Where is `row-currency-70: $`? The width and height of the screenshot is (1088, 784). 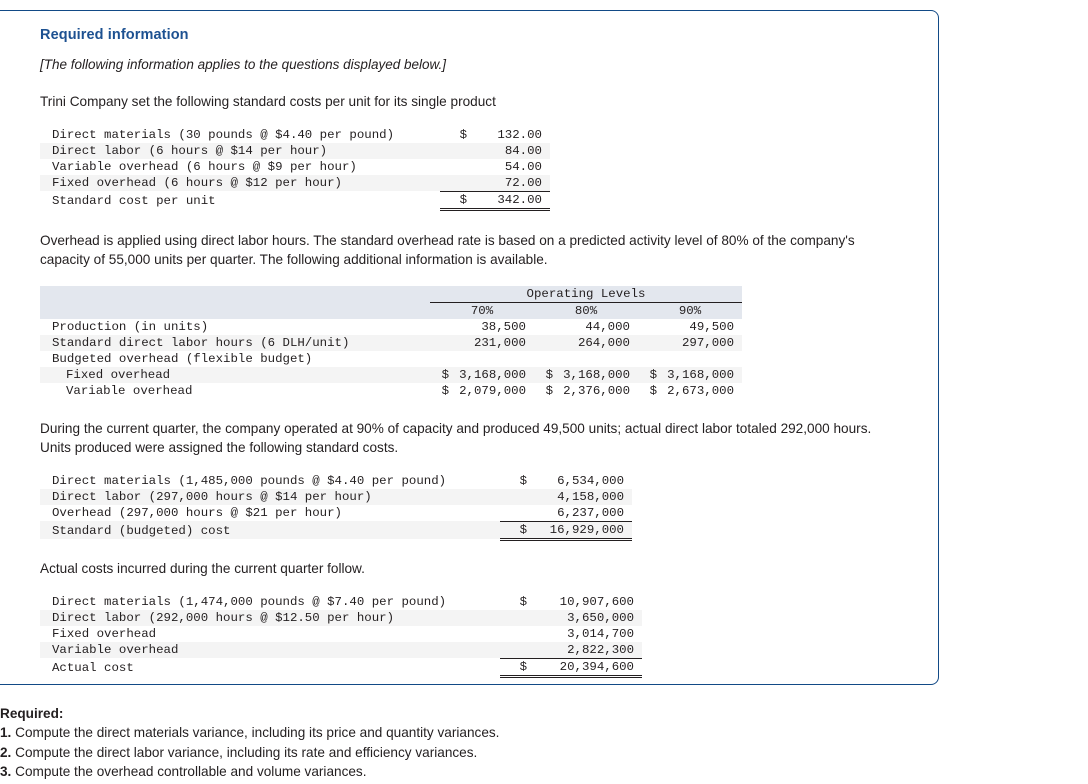 row-currency-70: $ is located at coordinates (445, 391).